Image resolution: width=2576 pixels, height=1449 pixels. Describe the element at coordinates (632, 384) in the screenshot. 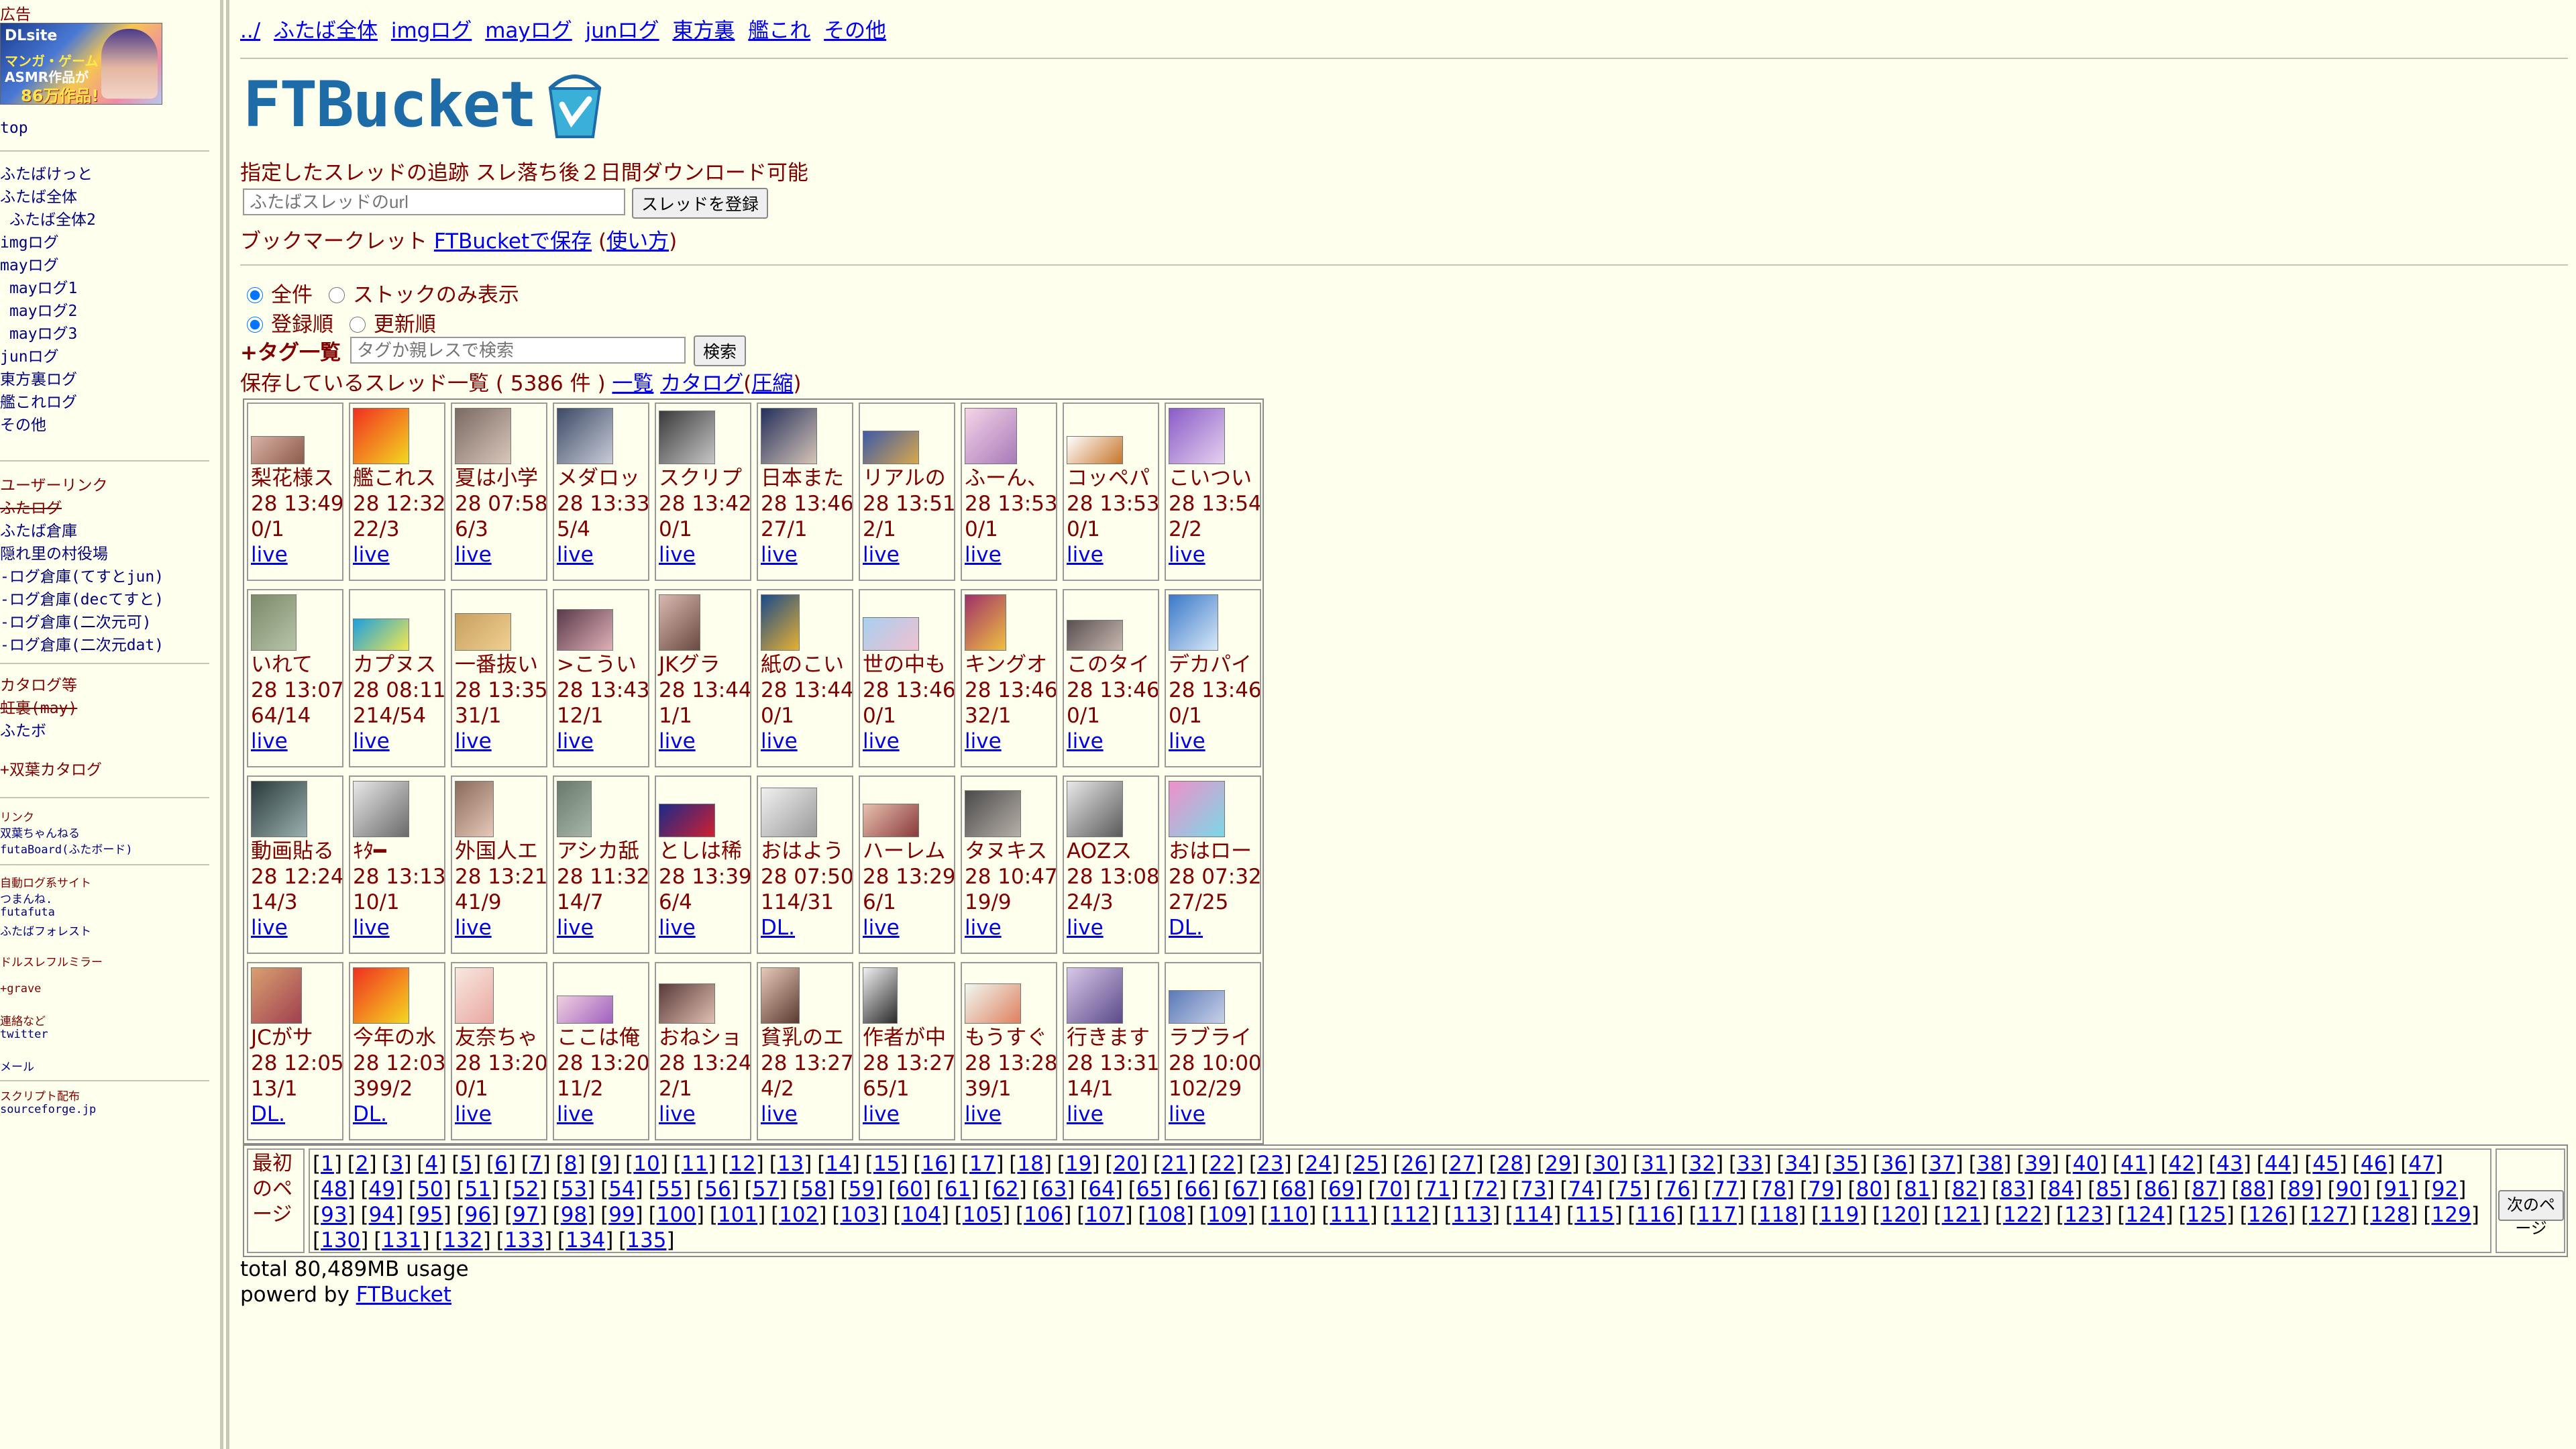

I see `list-view-link: 一覧` at that location.